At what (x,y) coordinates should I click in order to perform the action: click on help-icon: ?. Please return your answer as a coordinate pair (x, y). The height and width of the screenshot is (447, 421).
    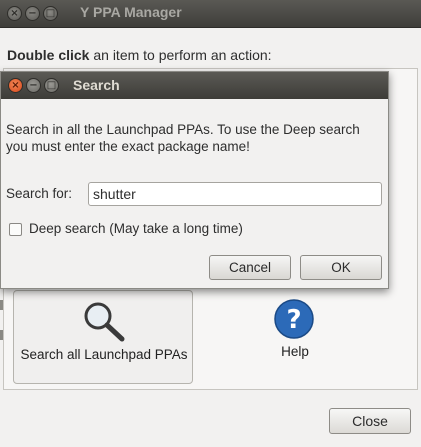
    Looking at the image, I should click on (294, 319).